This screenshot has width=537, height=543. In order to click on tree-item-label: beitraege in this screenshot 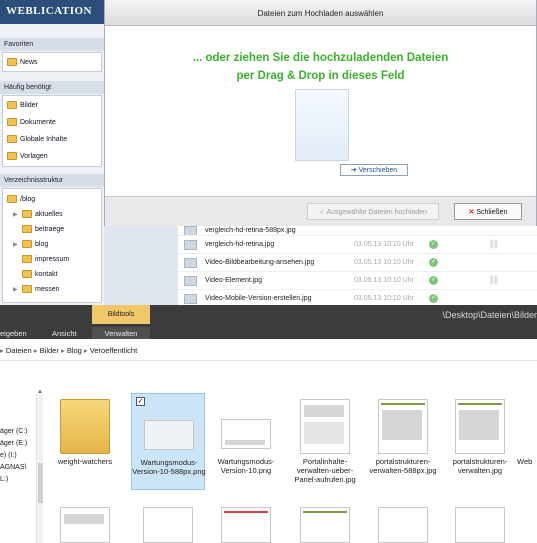, I will do `click(50, 229)`.